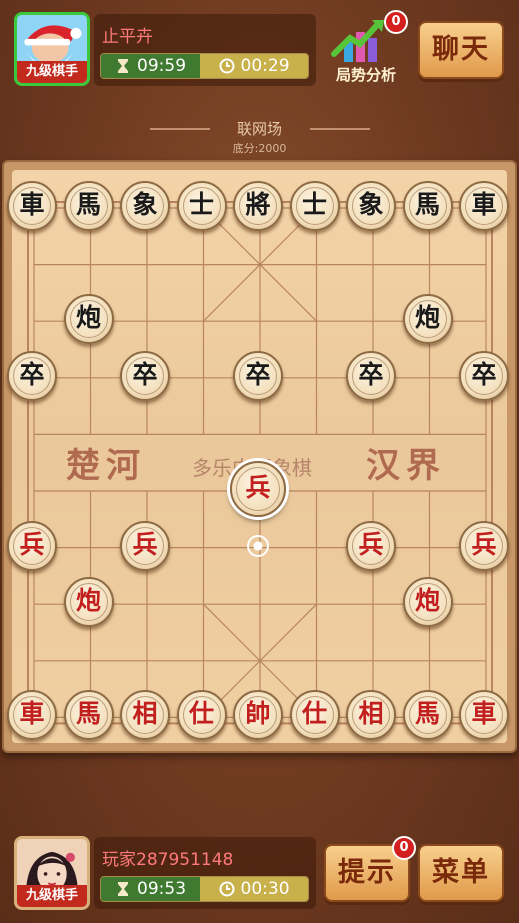  Describe the element at coordinates (127, 37) in the screenshot. I see `opponent-name: 止平卉` at that location.